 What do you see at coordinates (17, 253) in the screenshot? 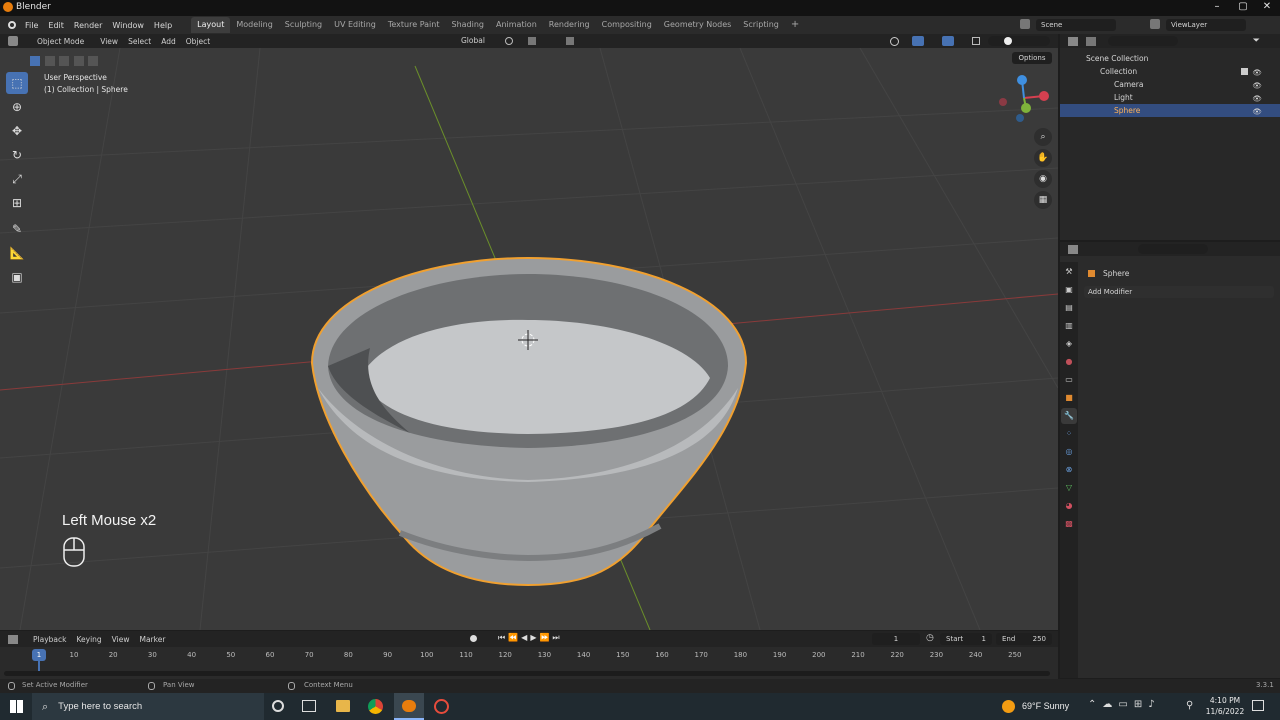
I see `measure-tool-icon: 📐` at bounding box center [17, 253].